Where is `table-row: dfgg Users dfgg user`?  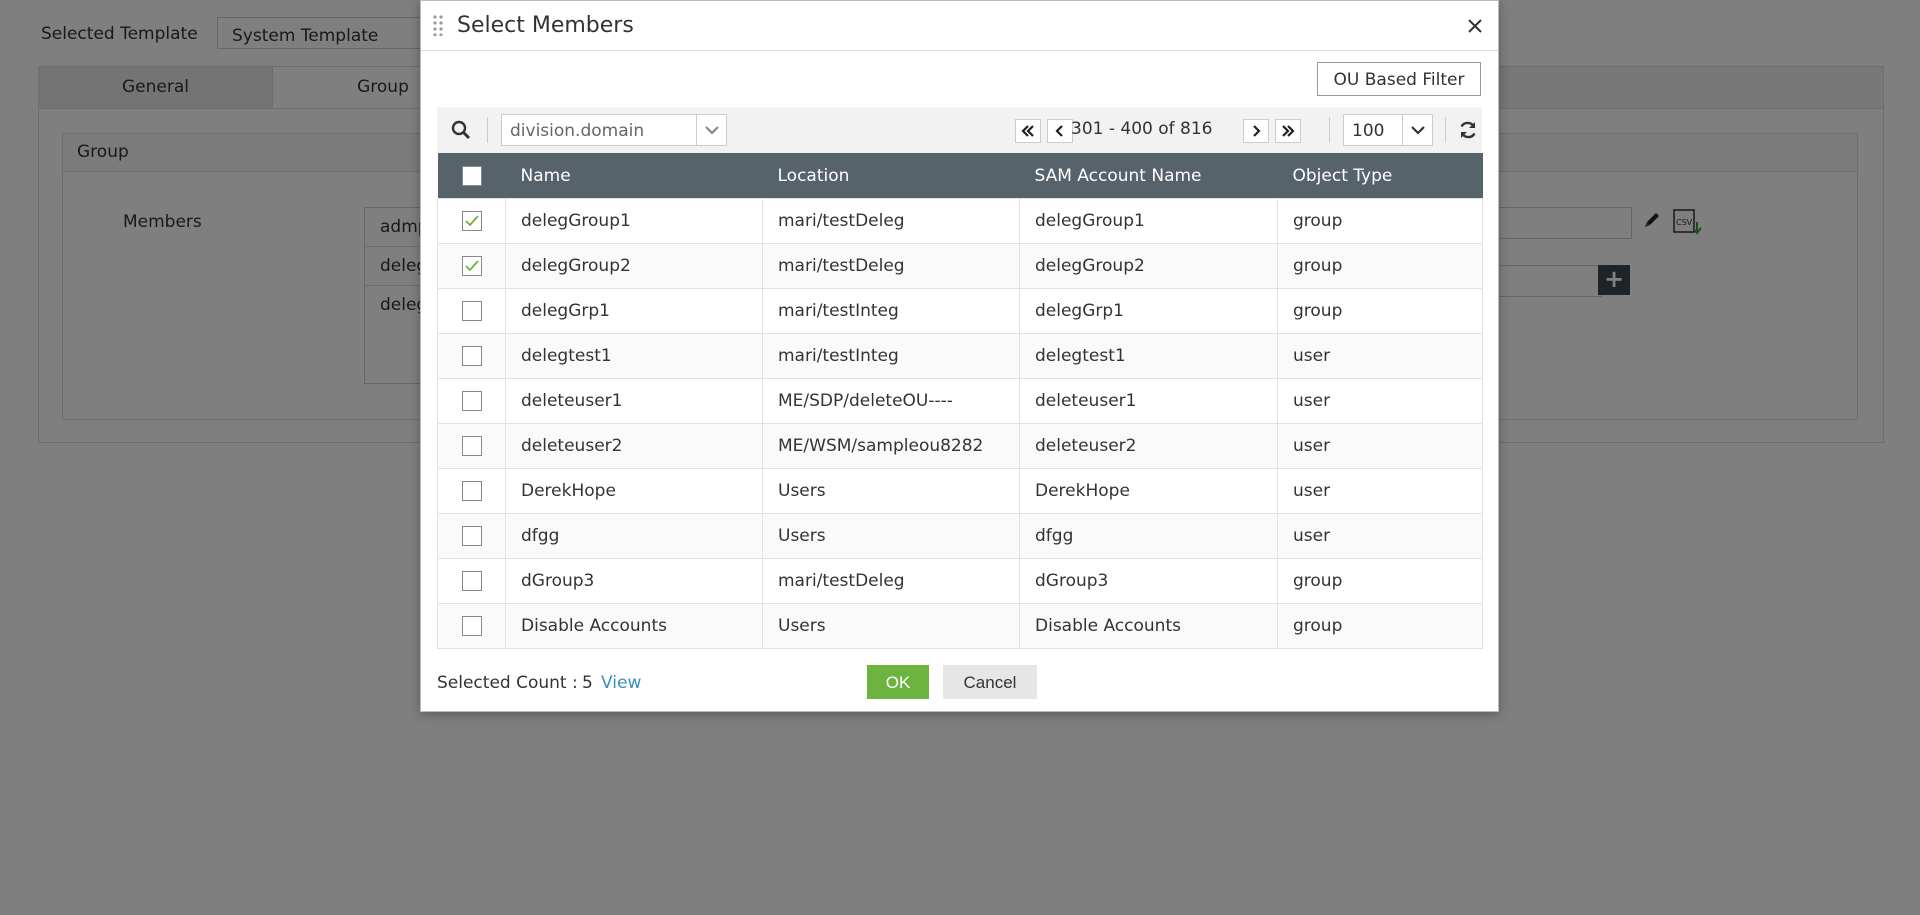 table-row: dfgg Users dfgg user is located at coordinates (960, 536).